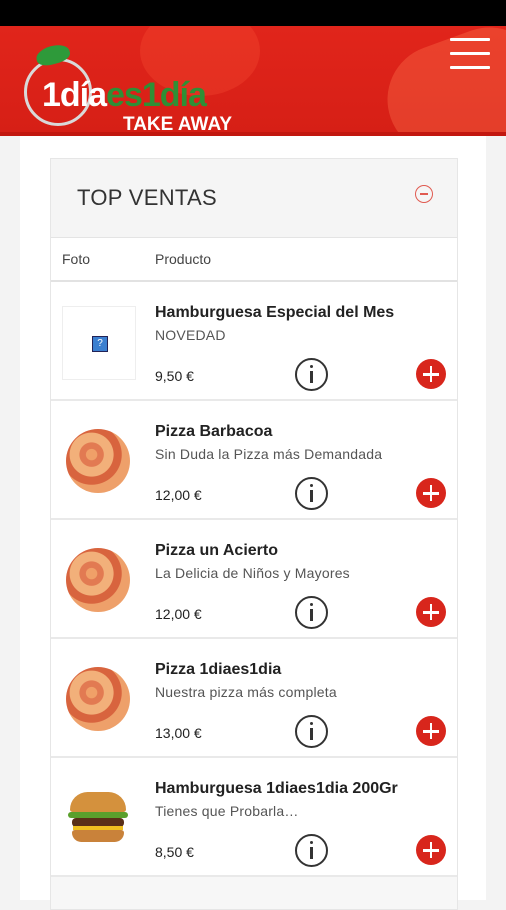 The width and height of the screenshot is (506, 910). I want to click on brand-part-1: 1día, so click(74, 95).